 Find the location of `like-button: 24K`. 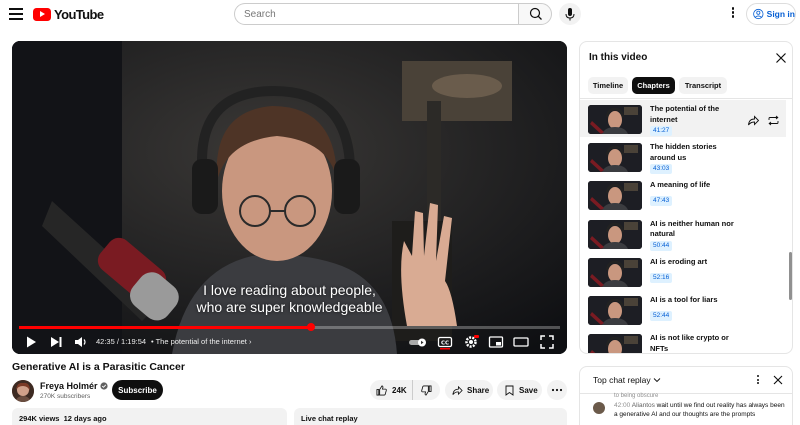

like-button: 24K is located at coordinates (391, 390).